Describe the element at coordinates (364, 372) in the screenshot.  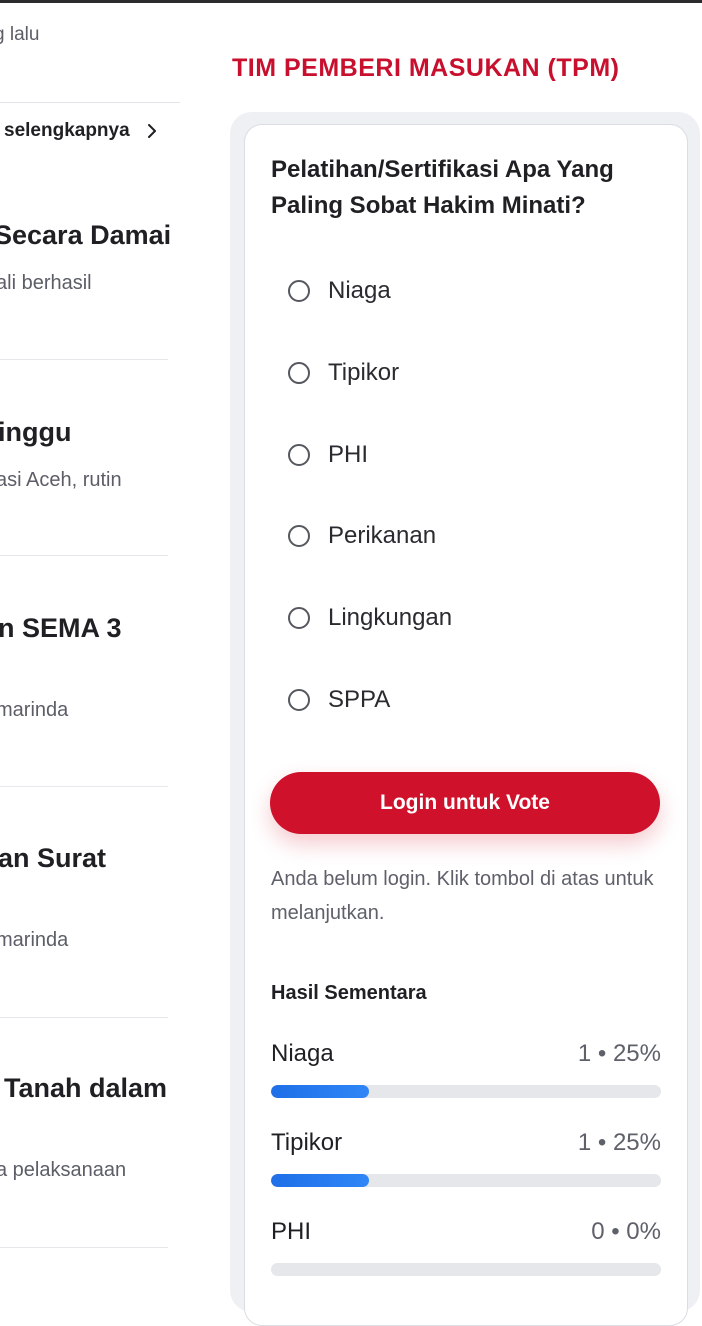
I see `option-label: Tipikor` at that location.